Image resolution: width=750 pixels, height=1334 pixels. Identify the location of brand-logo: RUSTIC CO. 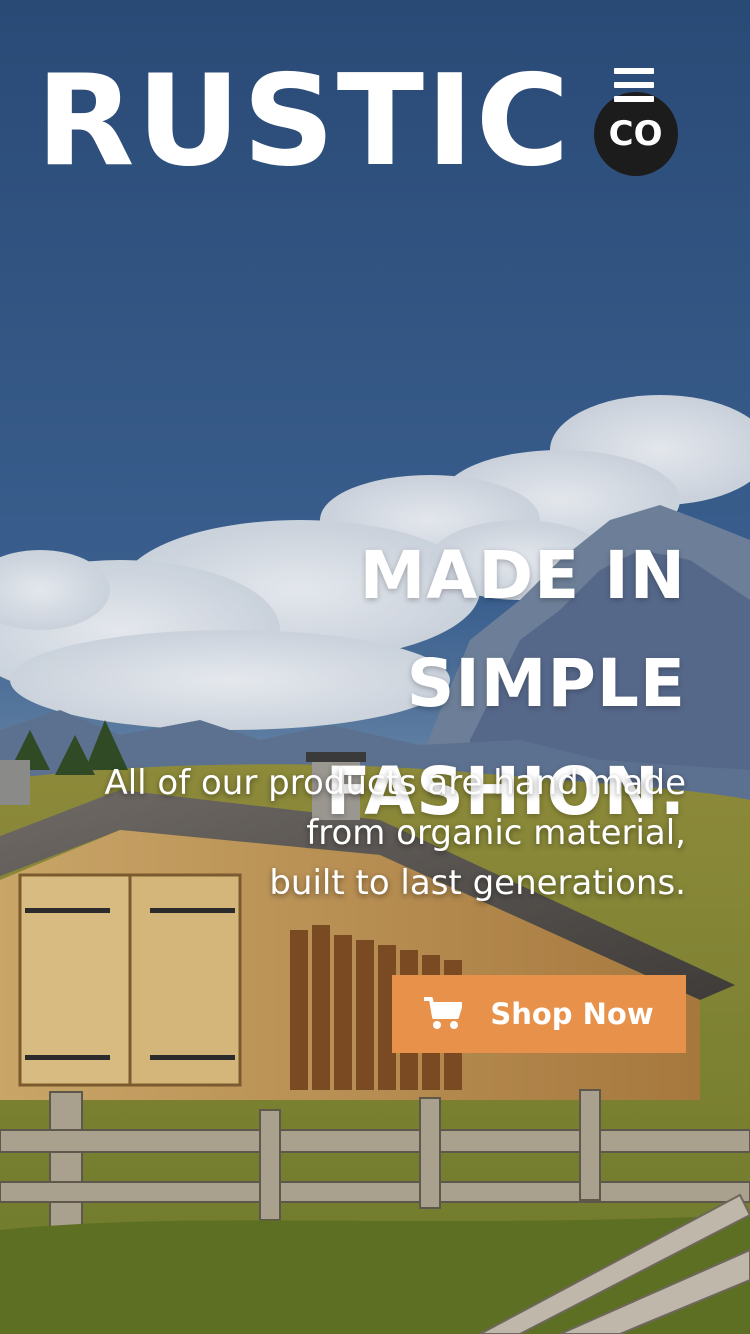
(357, 122).